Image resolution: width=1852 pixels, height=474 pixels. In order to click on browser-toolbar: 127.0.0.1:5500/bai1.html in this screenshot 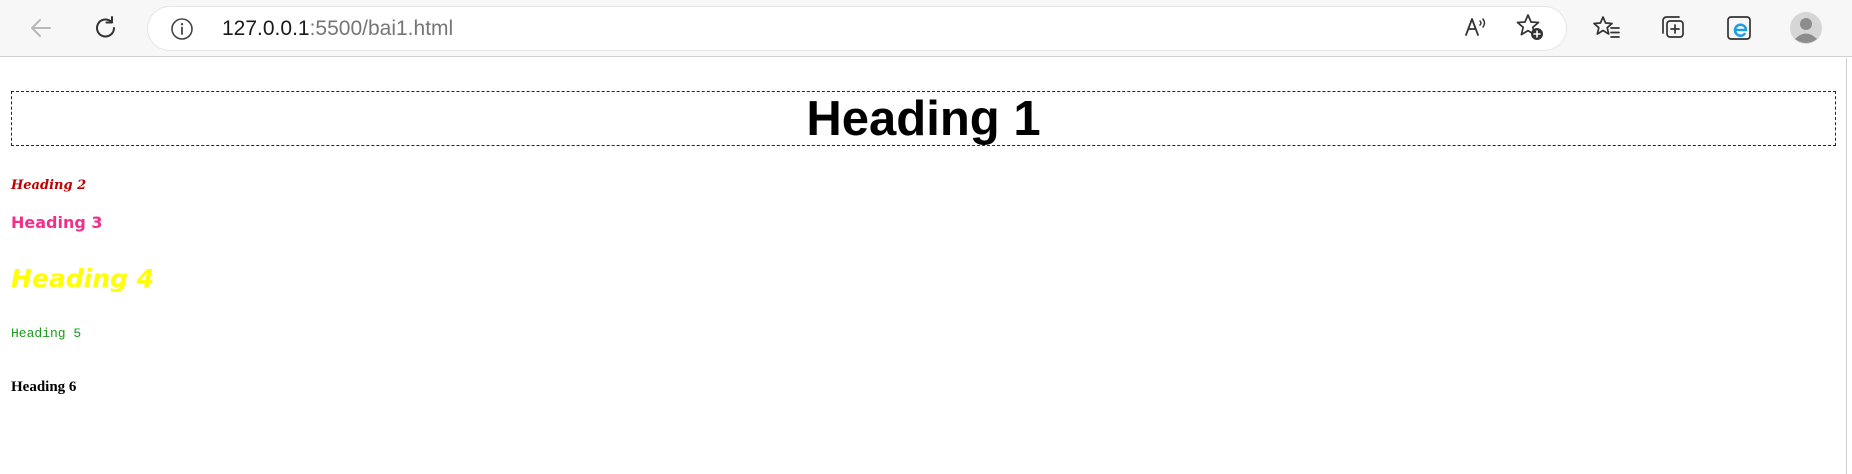, I will do `click(926, 28)`.